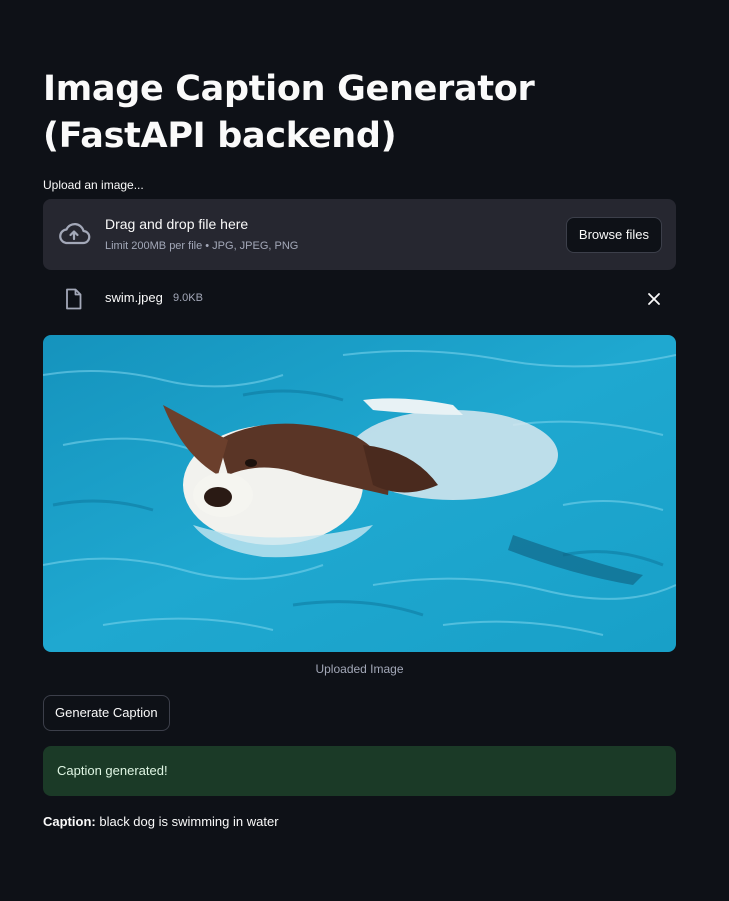  Describe the element at coordinates (74, 299) in the screenshot. I see `file-icon` at that location.